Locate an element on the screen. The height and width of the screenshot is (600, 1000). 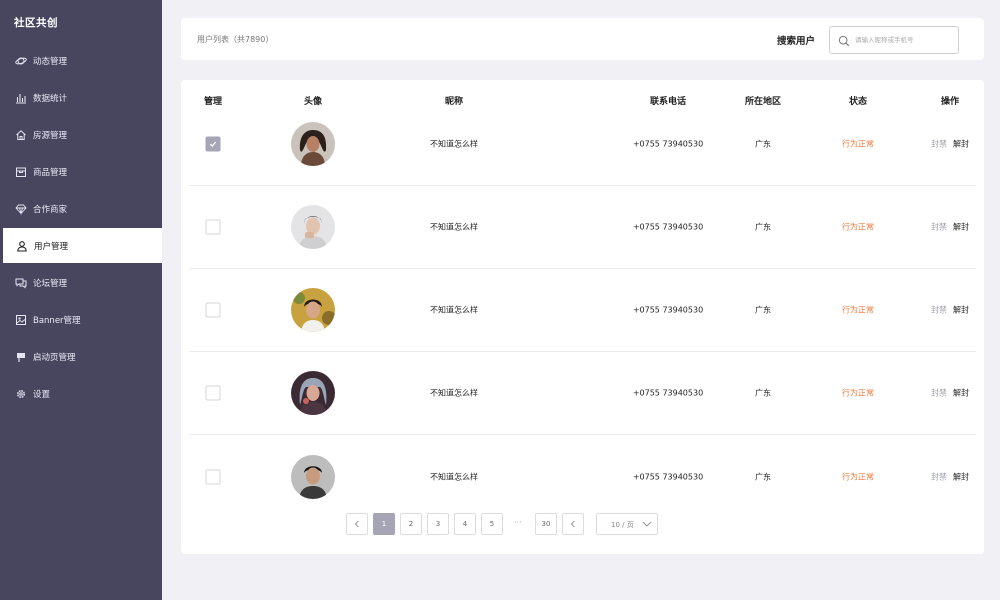
page-button: 3 is located at coordinates (438, 524).